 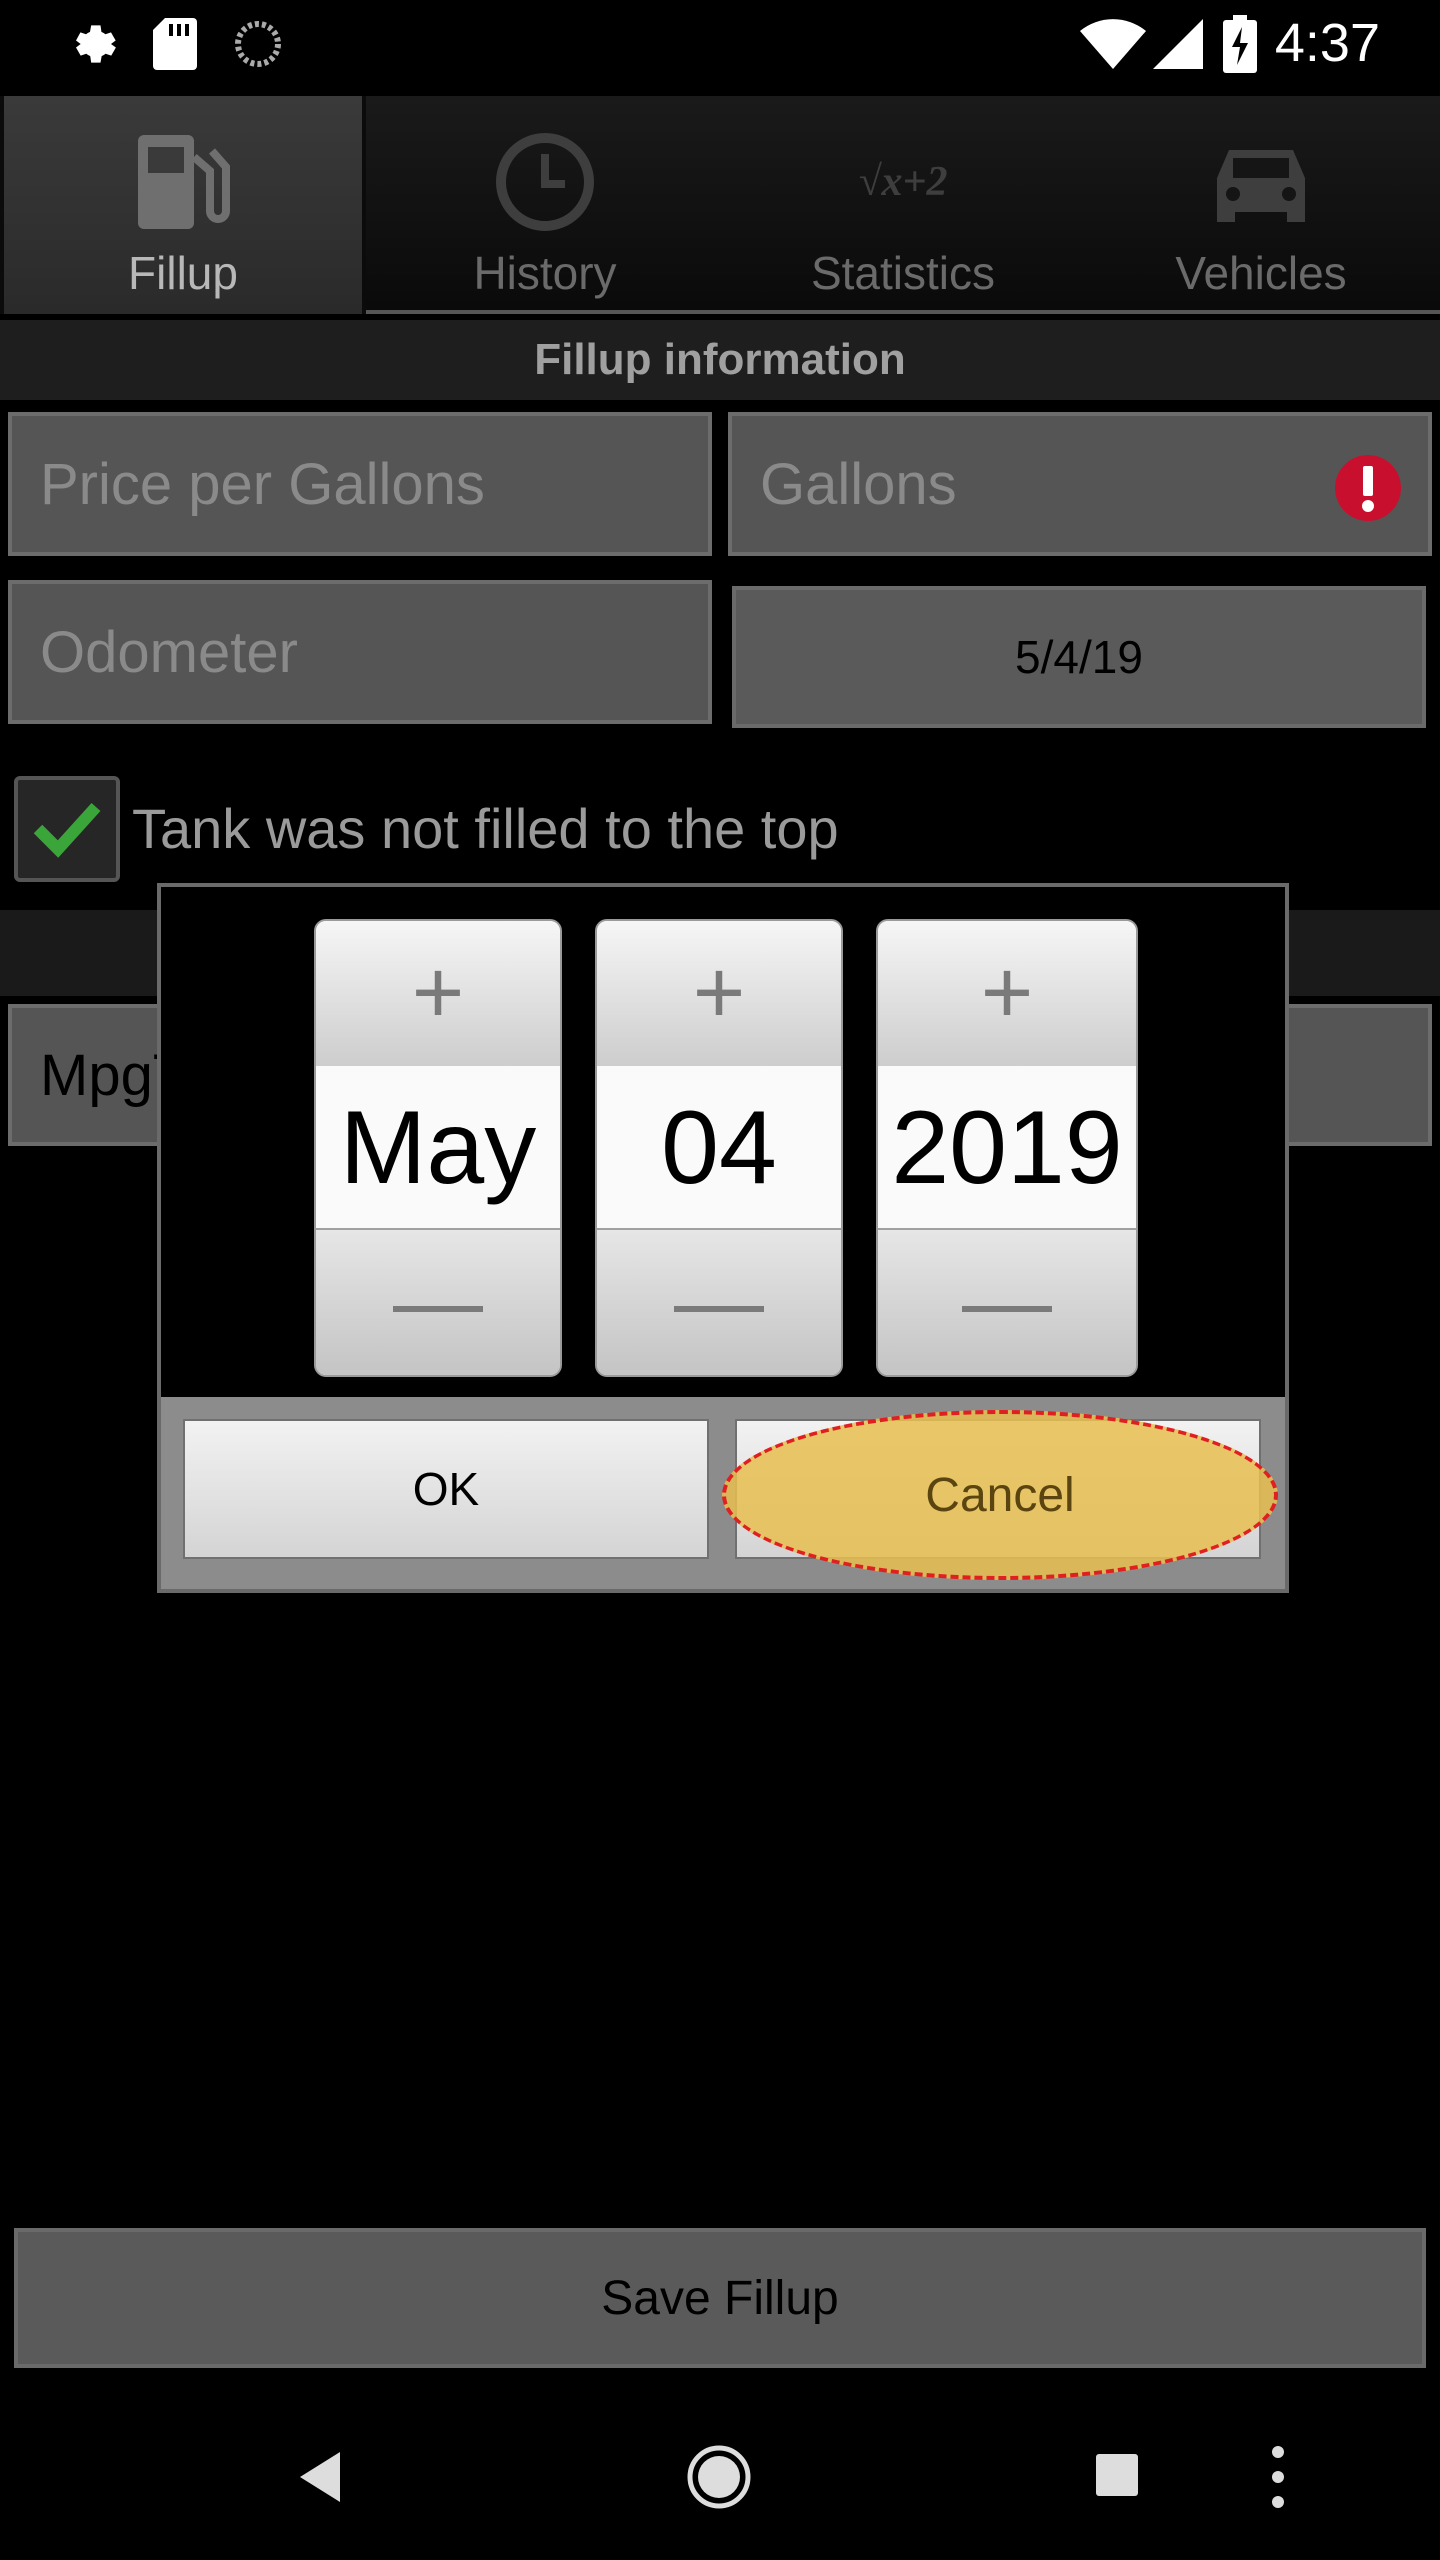 I want to click on cancel-label: Cancel, so click(x=1000, y=1495).